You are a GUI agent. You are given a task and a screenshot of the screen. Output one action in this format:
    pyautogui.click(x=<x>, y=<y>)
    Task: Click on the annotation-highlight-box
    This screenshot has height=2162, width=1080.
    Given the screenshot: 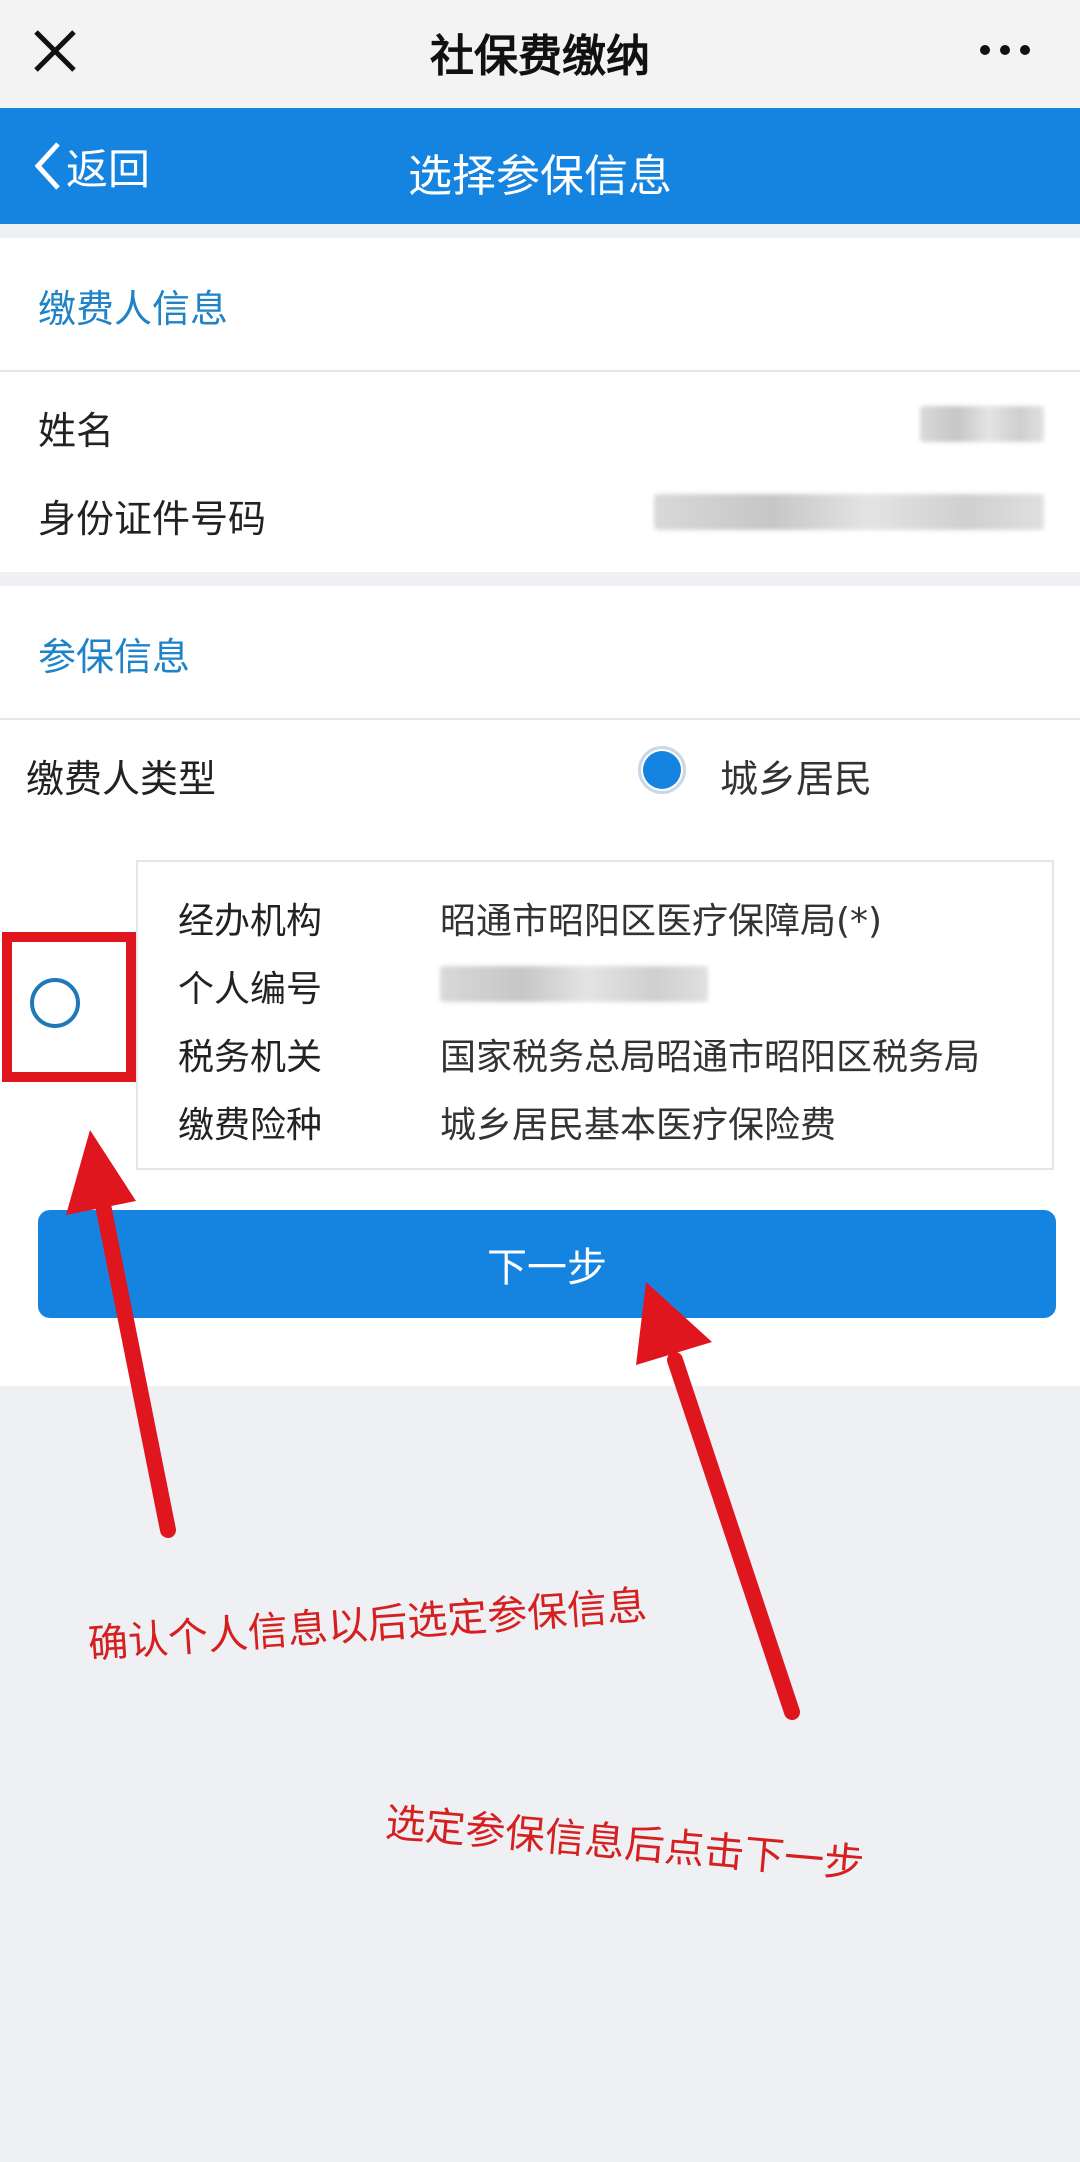 What is the action you would take?
    pyautogui.click(x=69, y=1007)
    